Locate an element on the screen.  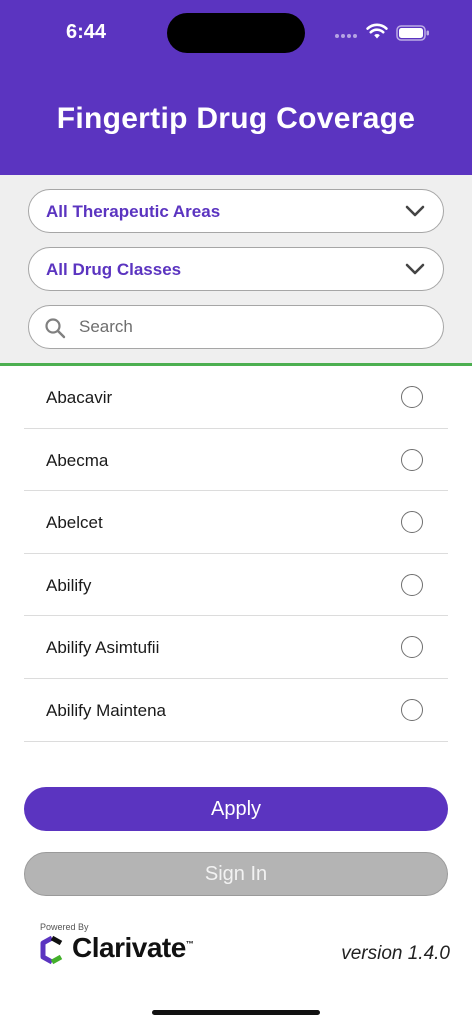
version-label: version 1.4.0 is located at coordinates (395, 953).